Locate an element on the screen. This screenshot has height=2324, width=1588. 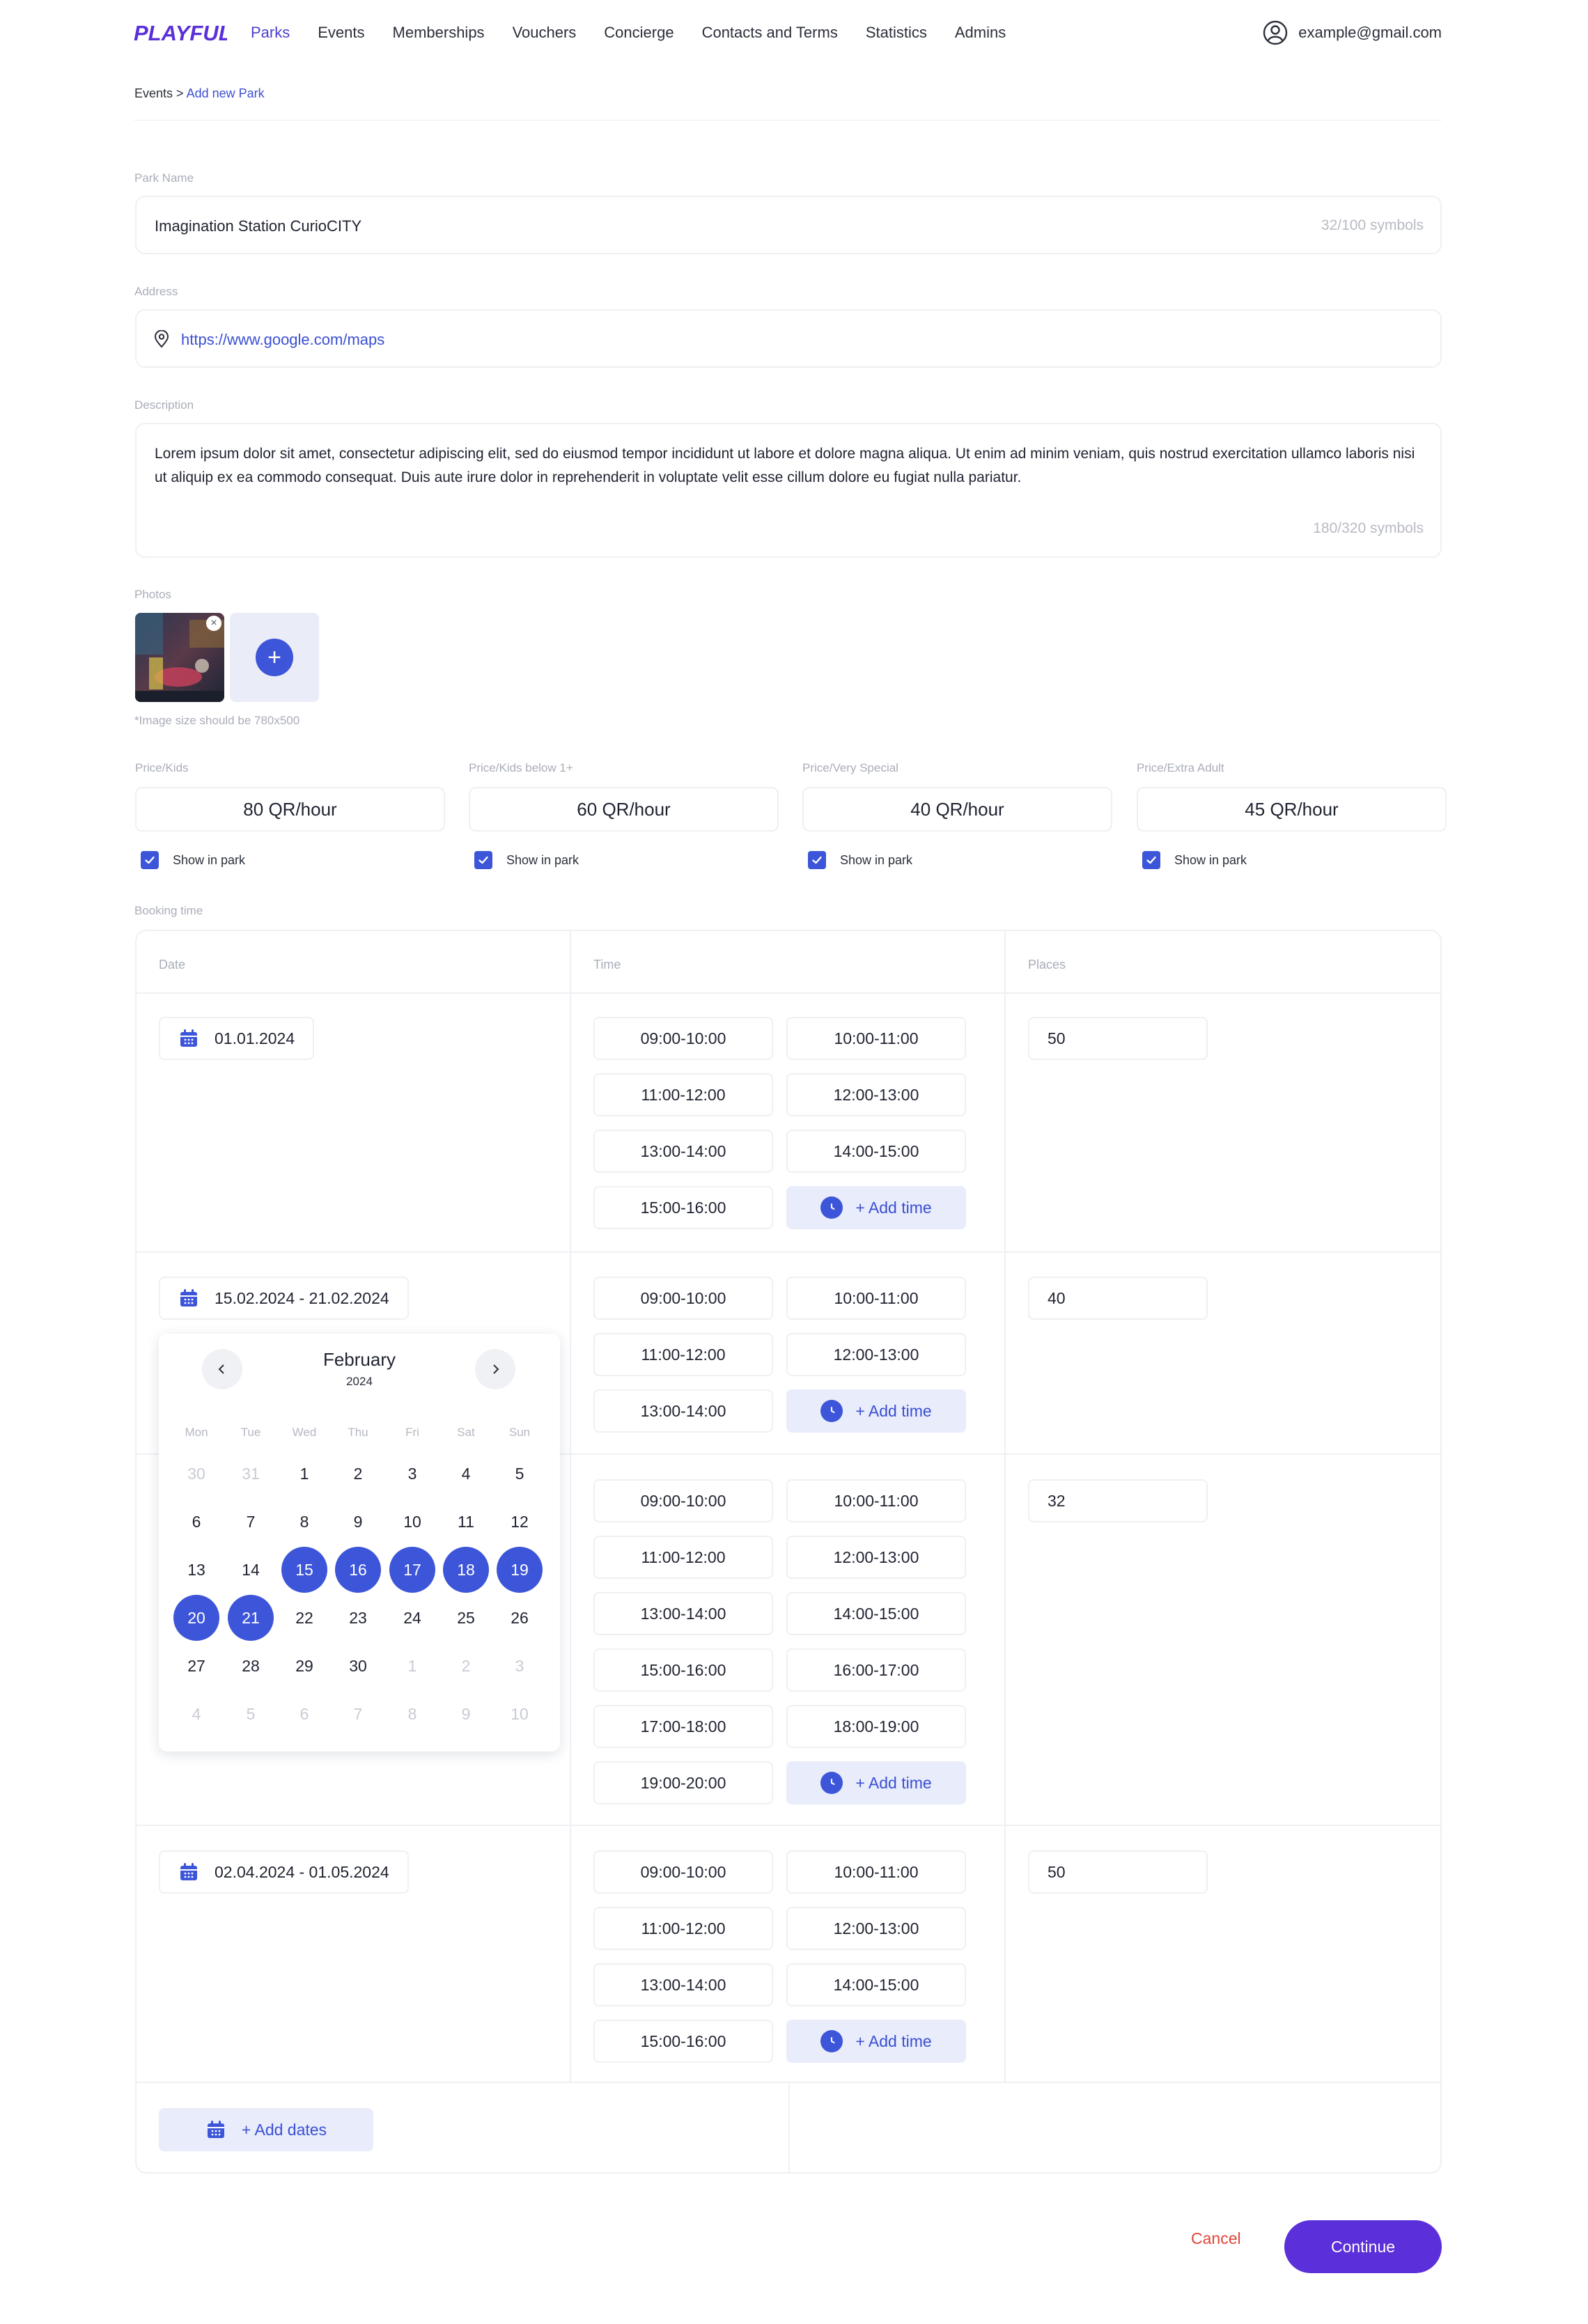
nav-item-admins: Admins is located at coordinates (980, 33).